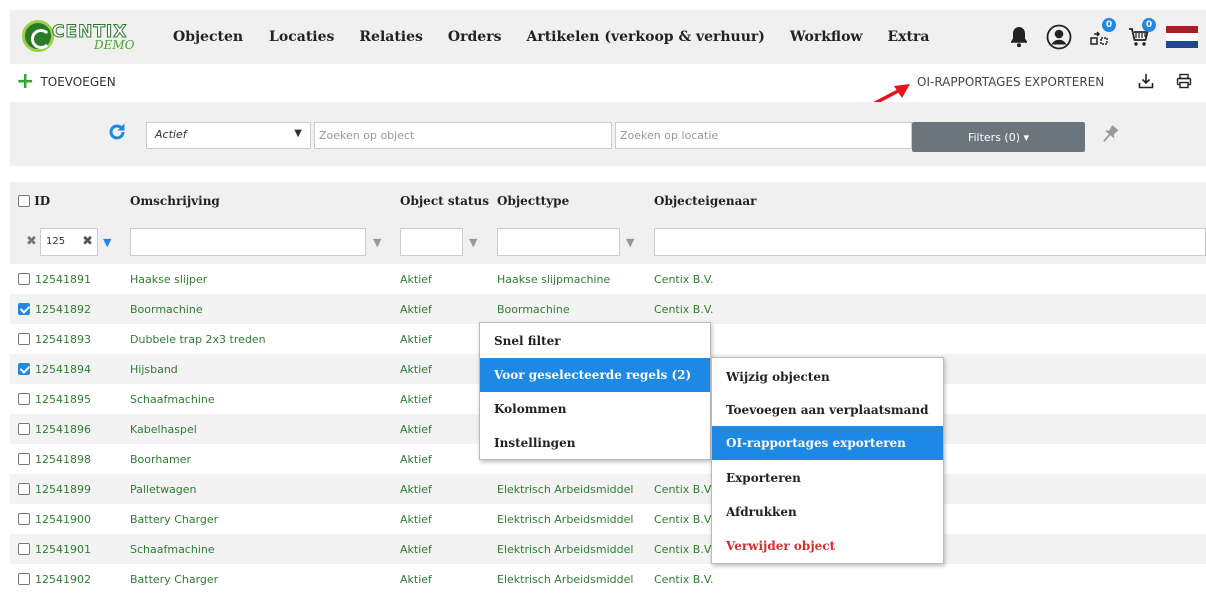 Image resolution: width=1206 pixels, height=593 pixels. I want to click on filters-button: Filters (0) ▾, so click(998, 137).